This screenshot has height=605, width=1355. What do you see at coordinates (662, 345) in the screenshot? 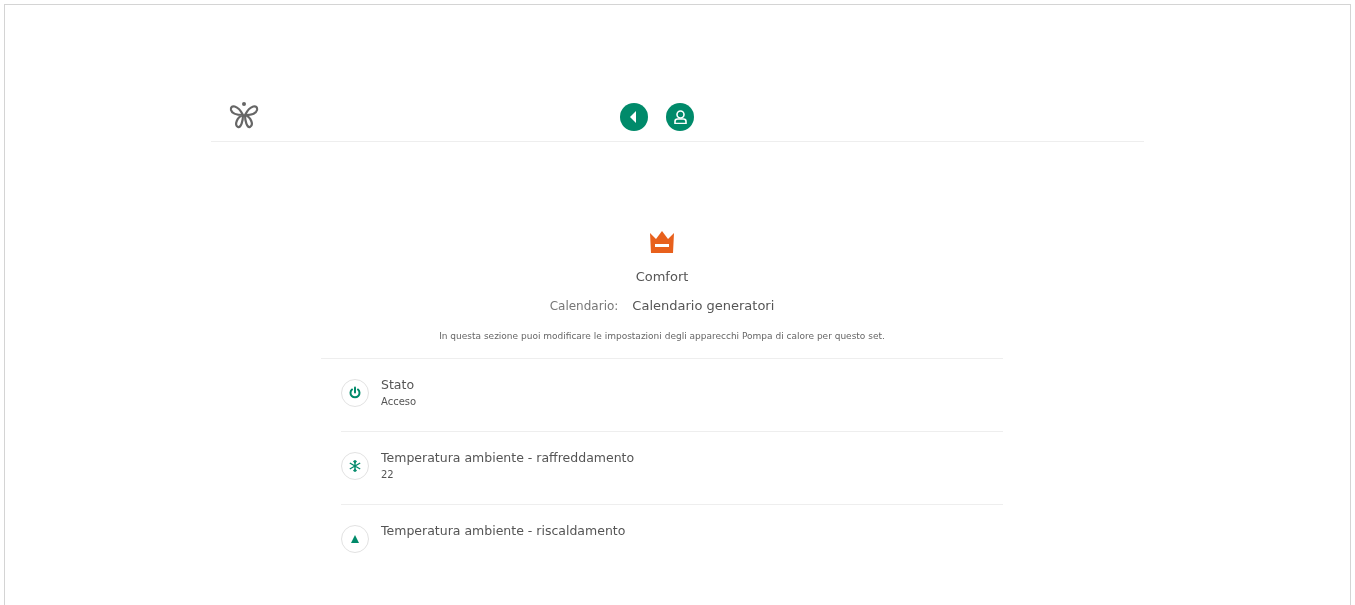
I see `section-description: In questa sezione puoi modificare le impostazioni degli apparecchi Pompa di calore per questo set.` at bounding box center [662, 345].